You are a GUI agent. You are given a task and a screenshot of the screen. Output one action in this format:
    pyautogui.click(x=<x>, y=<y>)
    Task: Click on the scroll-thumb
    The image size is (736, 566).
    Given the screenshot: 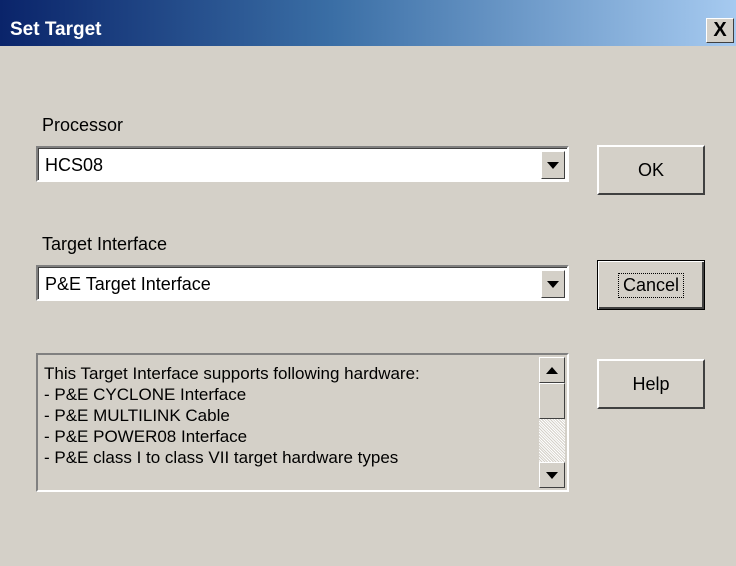 What is the action you would take?
    pyautogui.click(x=552, y=401)
    